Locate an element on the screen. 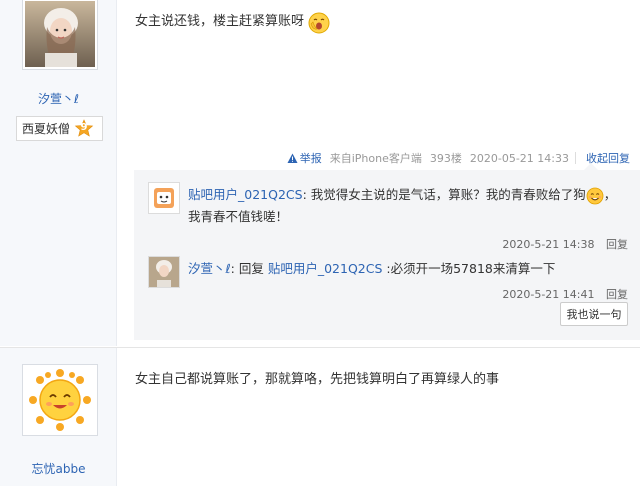  post-content: 女主说还钱，楼主赶紧算账呀 is located at coordinates (232, 21).